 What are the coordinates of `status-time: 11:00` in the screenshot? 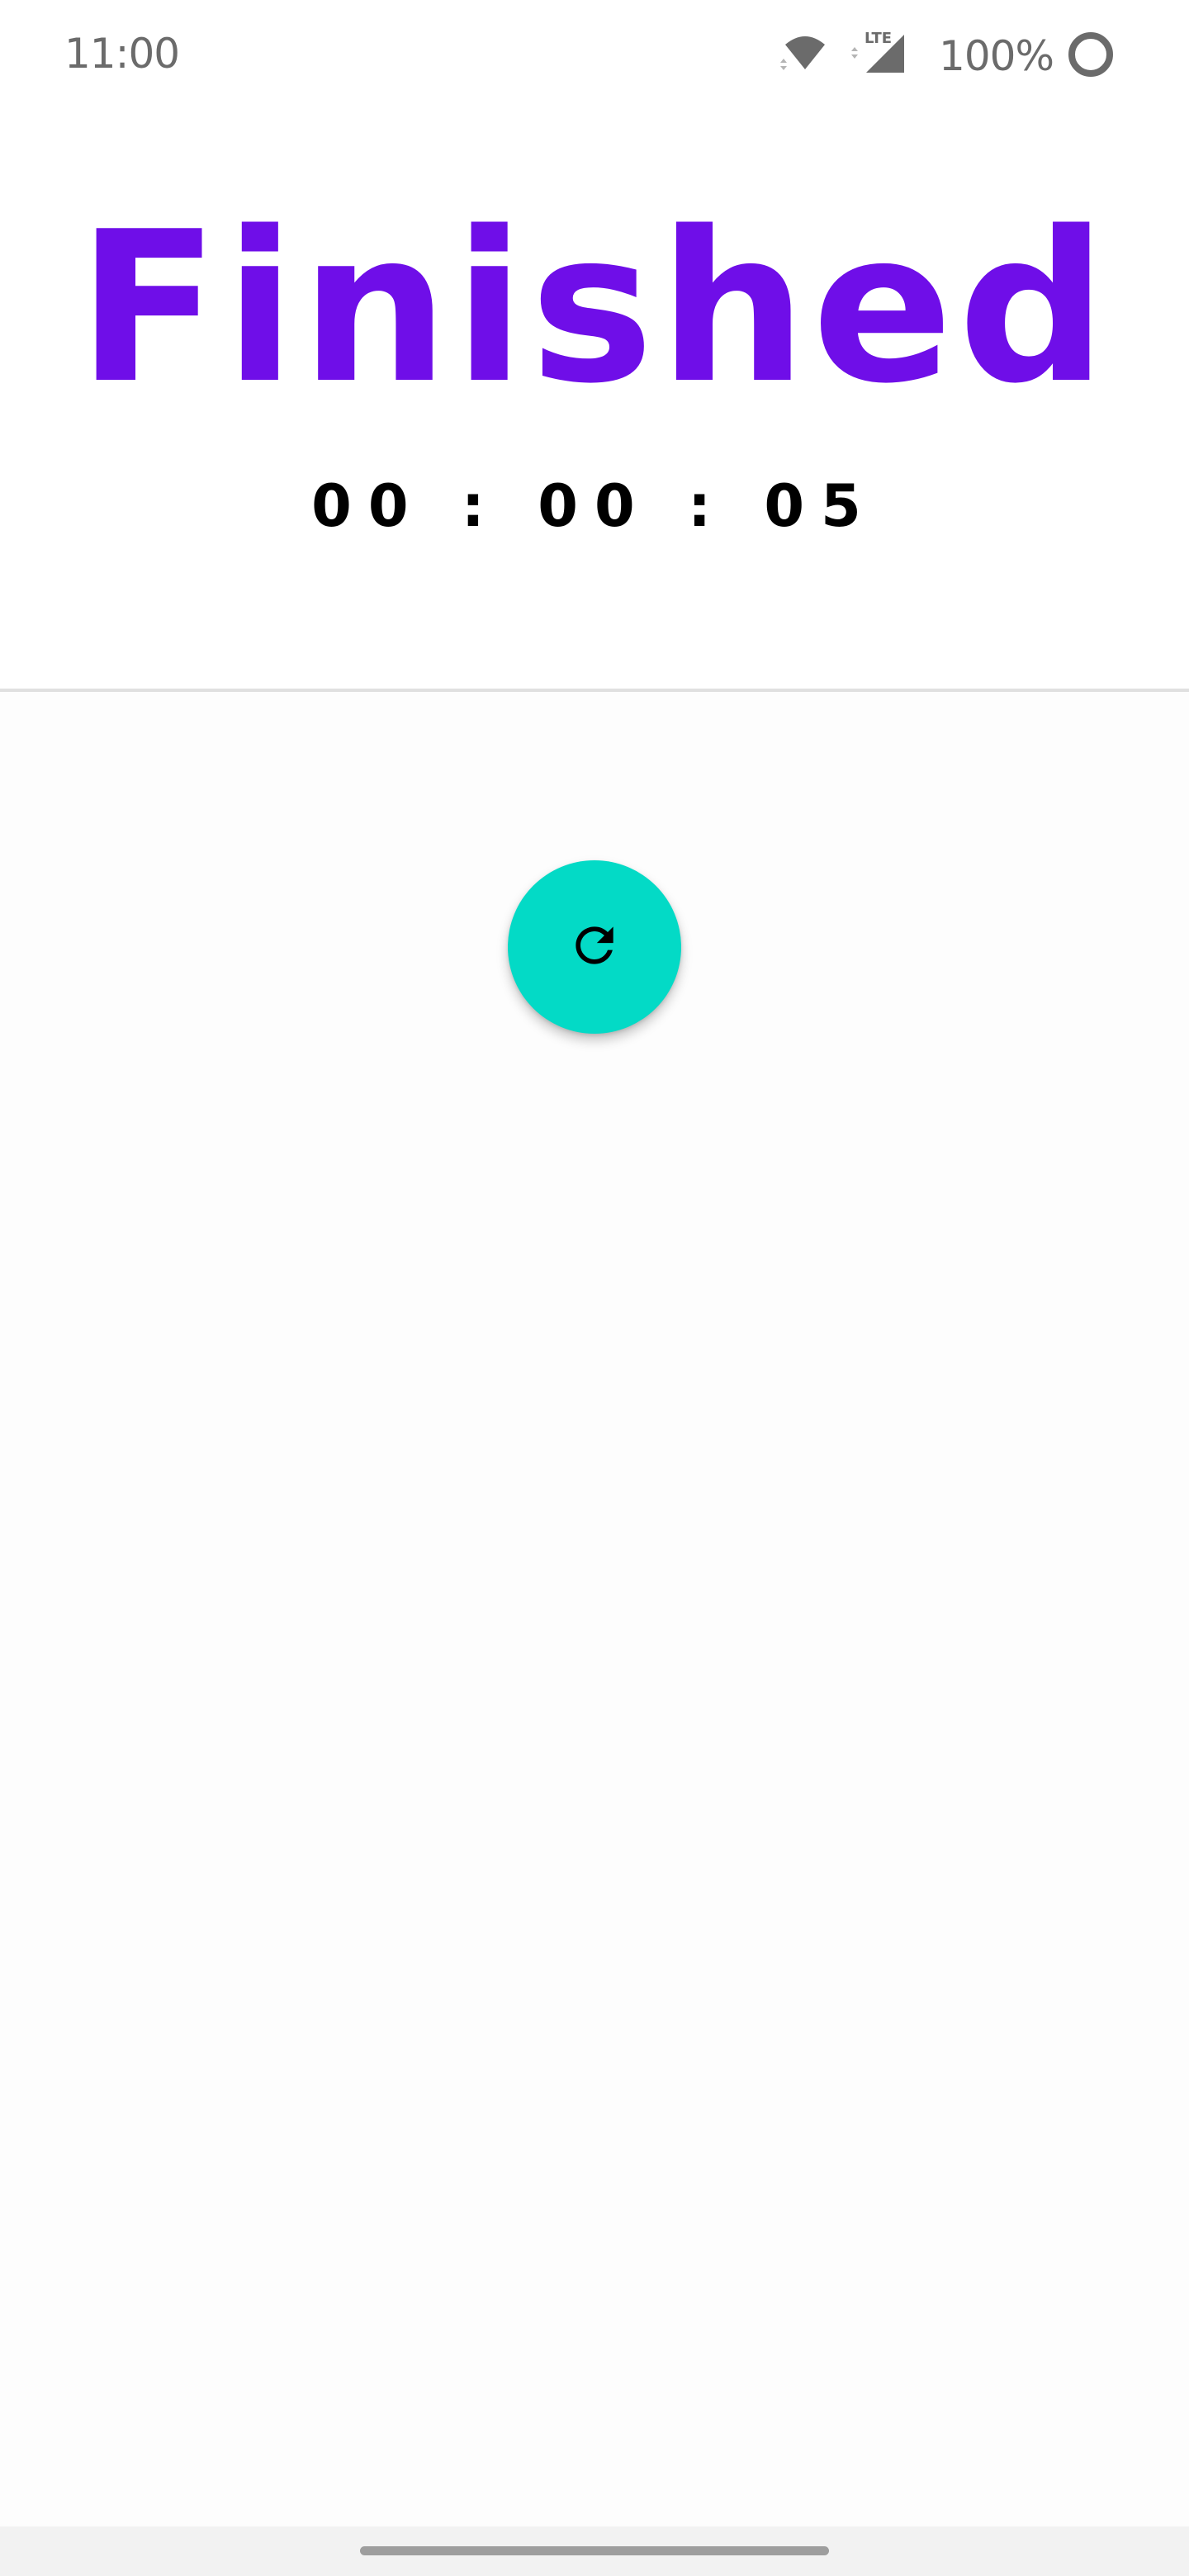 It's located at (122, 54).